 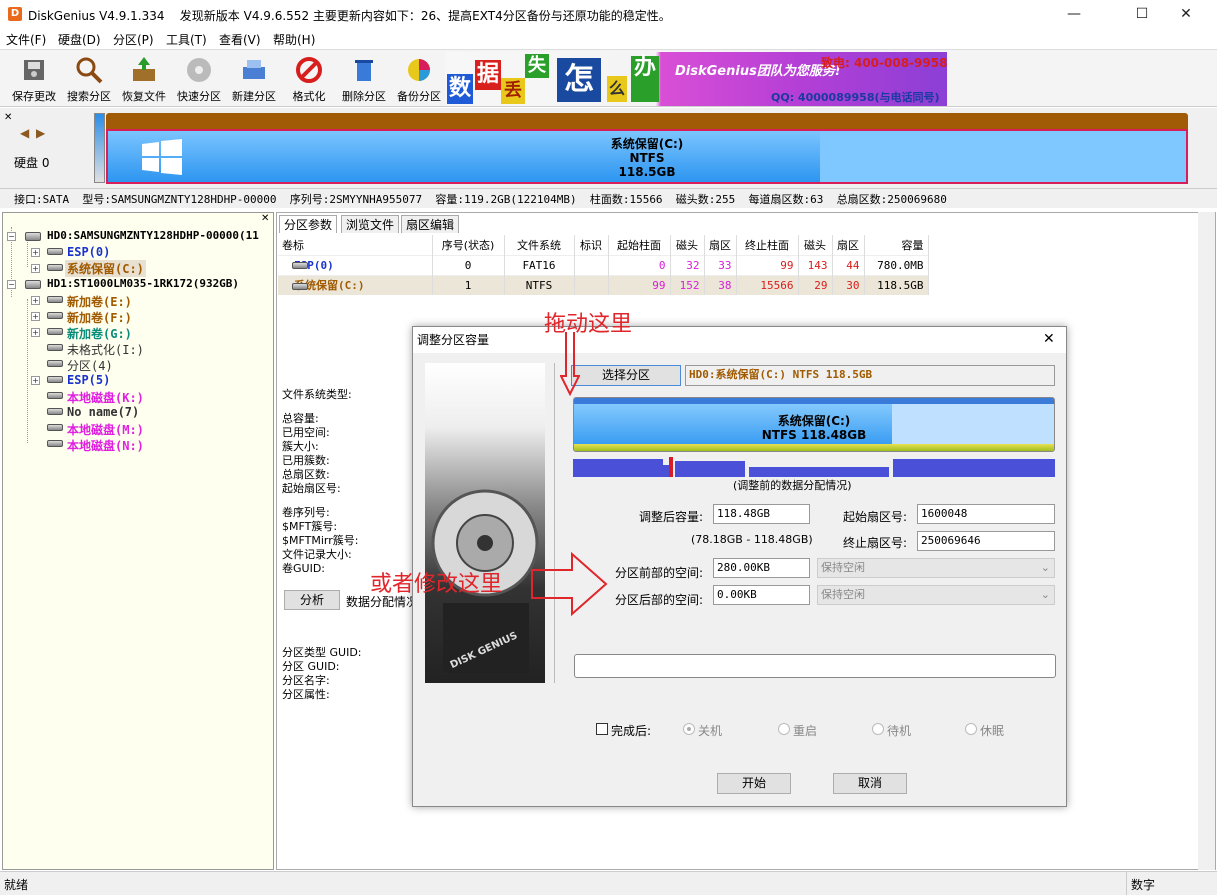 I want to click on close-button: ✕, so click(x=1186, y=14).